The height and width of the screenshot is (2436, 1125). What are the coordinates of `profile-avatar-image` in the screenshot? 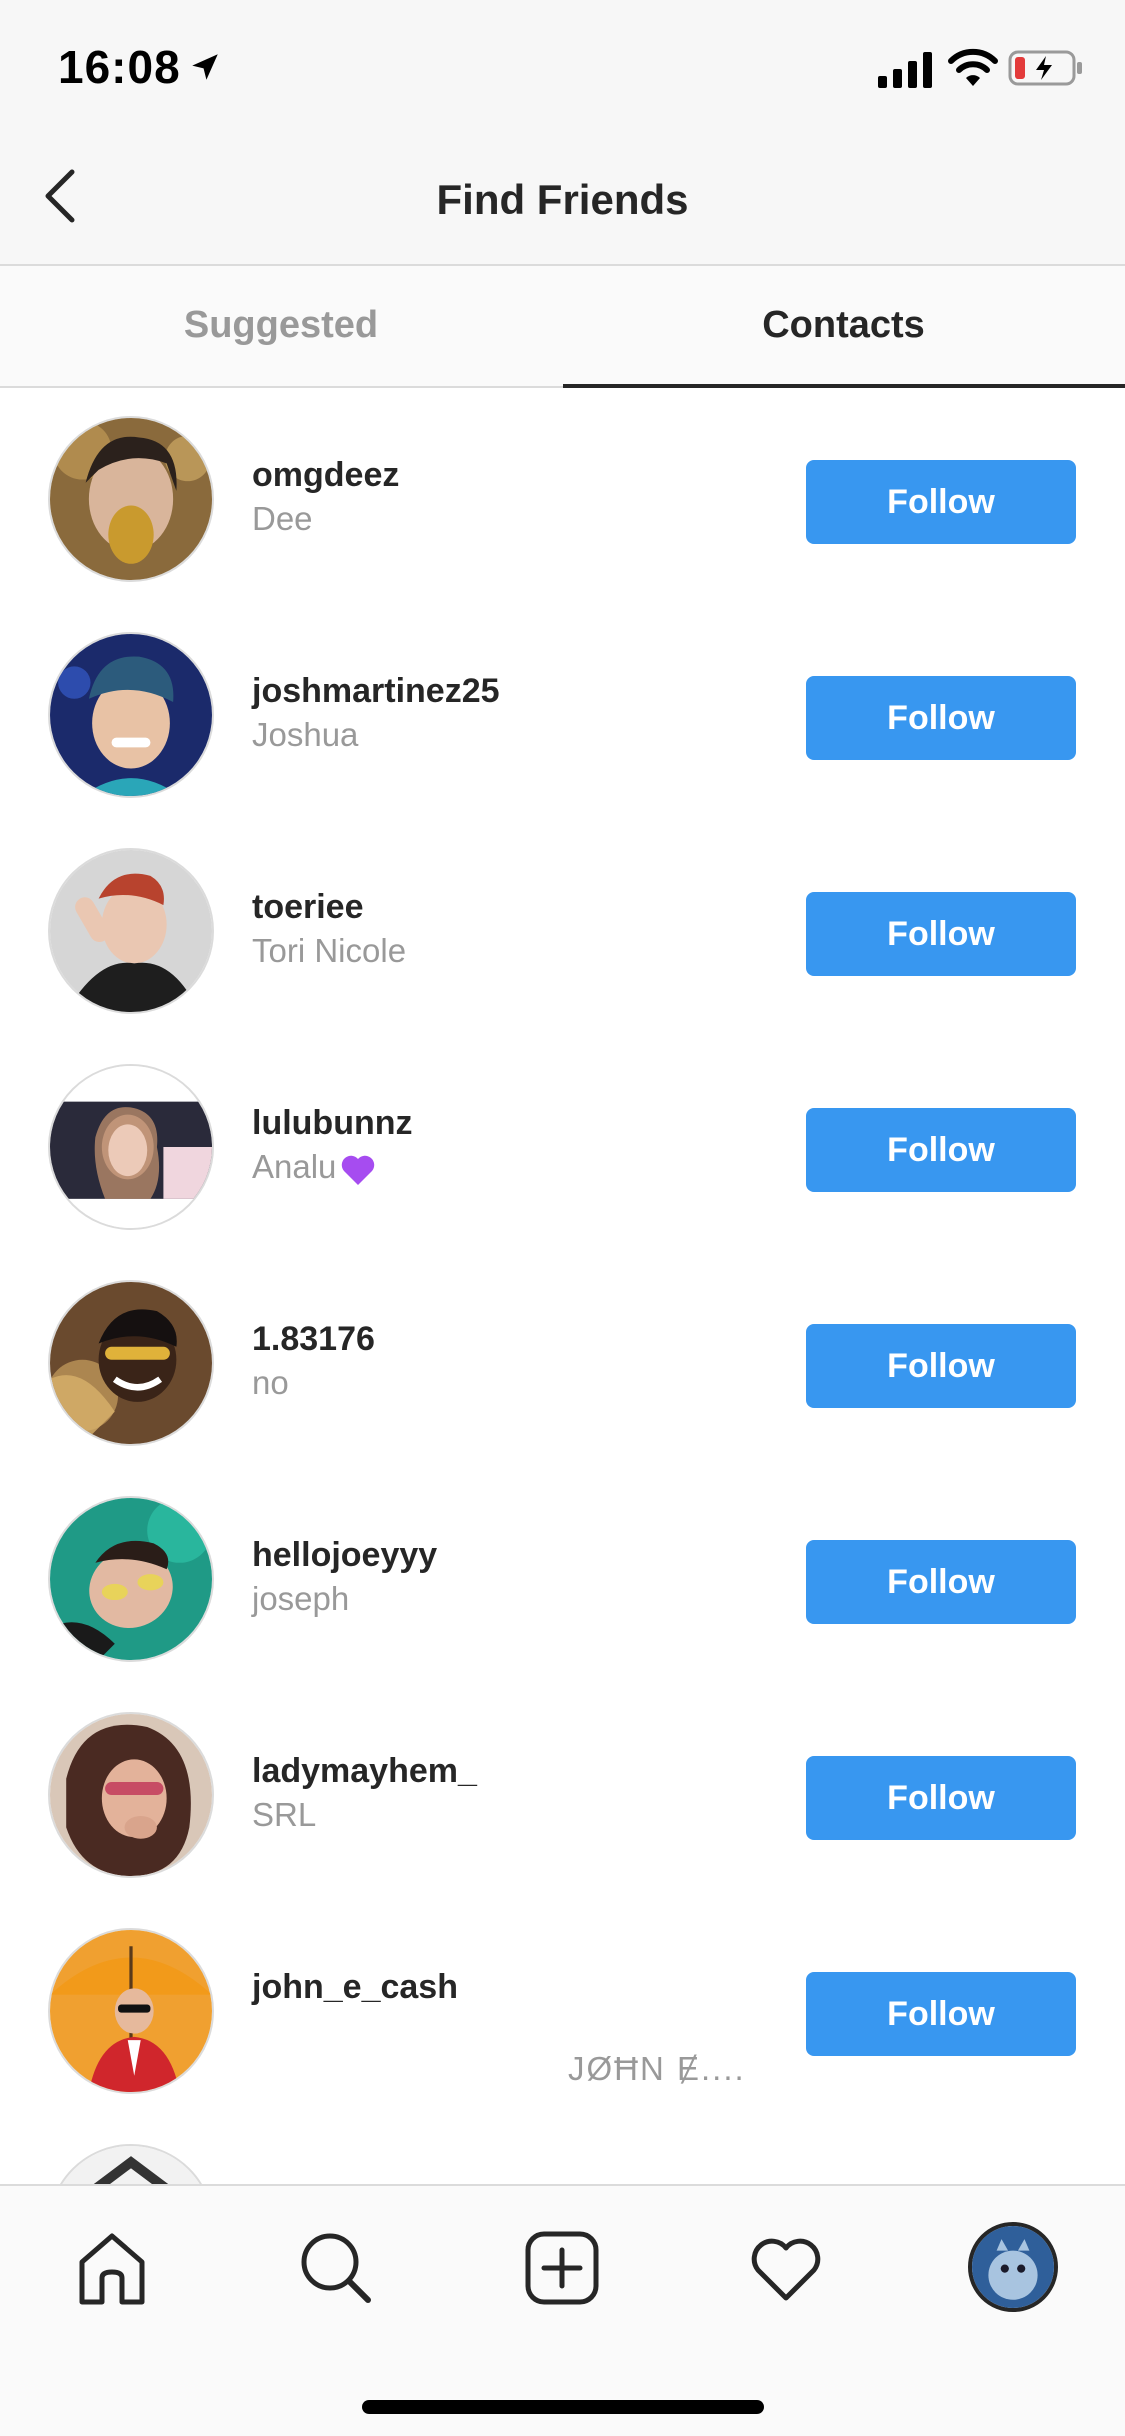 It's located at (1013, 2267).